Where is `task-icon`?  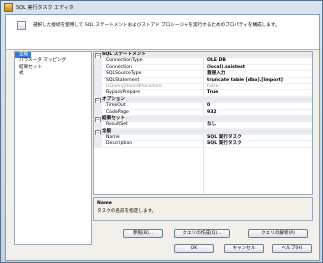
task-icon is located at coordinates (8, 7).